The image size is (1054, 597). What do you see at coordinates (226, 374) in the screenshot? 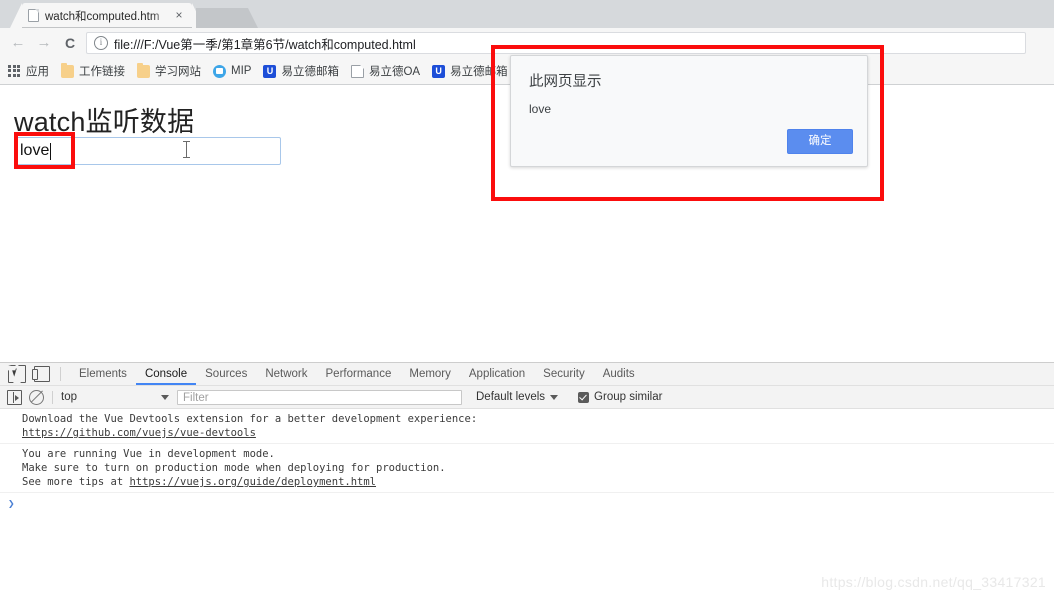
I see `tab-sources: Sources` at bounding box center [226, 374].